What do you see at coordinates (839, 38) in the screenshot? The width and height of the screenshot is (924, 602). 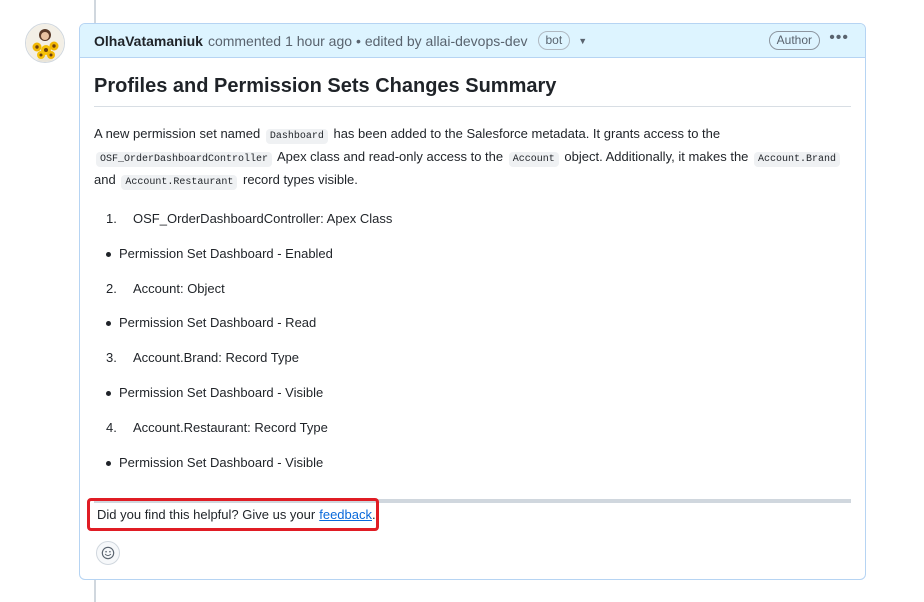 I see `kebab-horizontal-icon: •••` at bounding box center [839, 38].